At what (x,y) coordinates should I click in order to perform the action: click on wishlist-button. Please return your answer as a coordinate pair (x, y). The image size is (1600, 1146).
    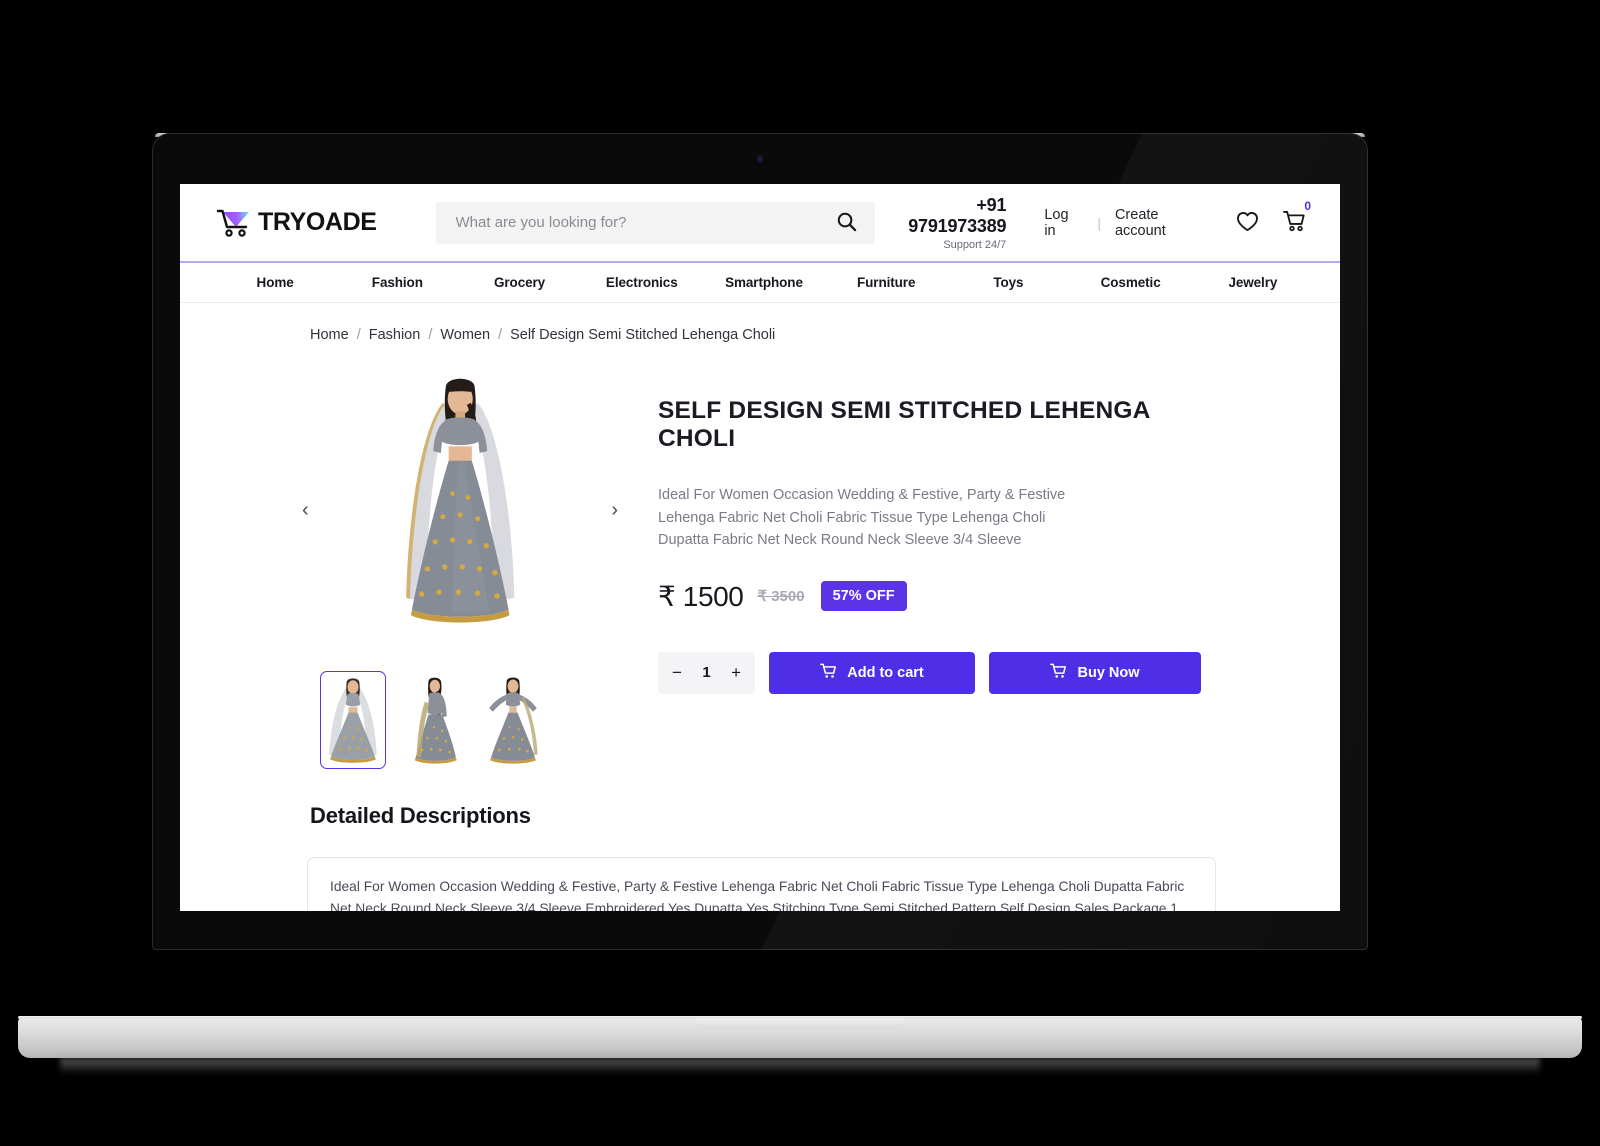
    Looking at the image, I should click on (1247, 223).